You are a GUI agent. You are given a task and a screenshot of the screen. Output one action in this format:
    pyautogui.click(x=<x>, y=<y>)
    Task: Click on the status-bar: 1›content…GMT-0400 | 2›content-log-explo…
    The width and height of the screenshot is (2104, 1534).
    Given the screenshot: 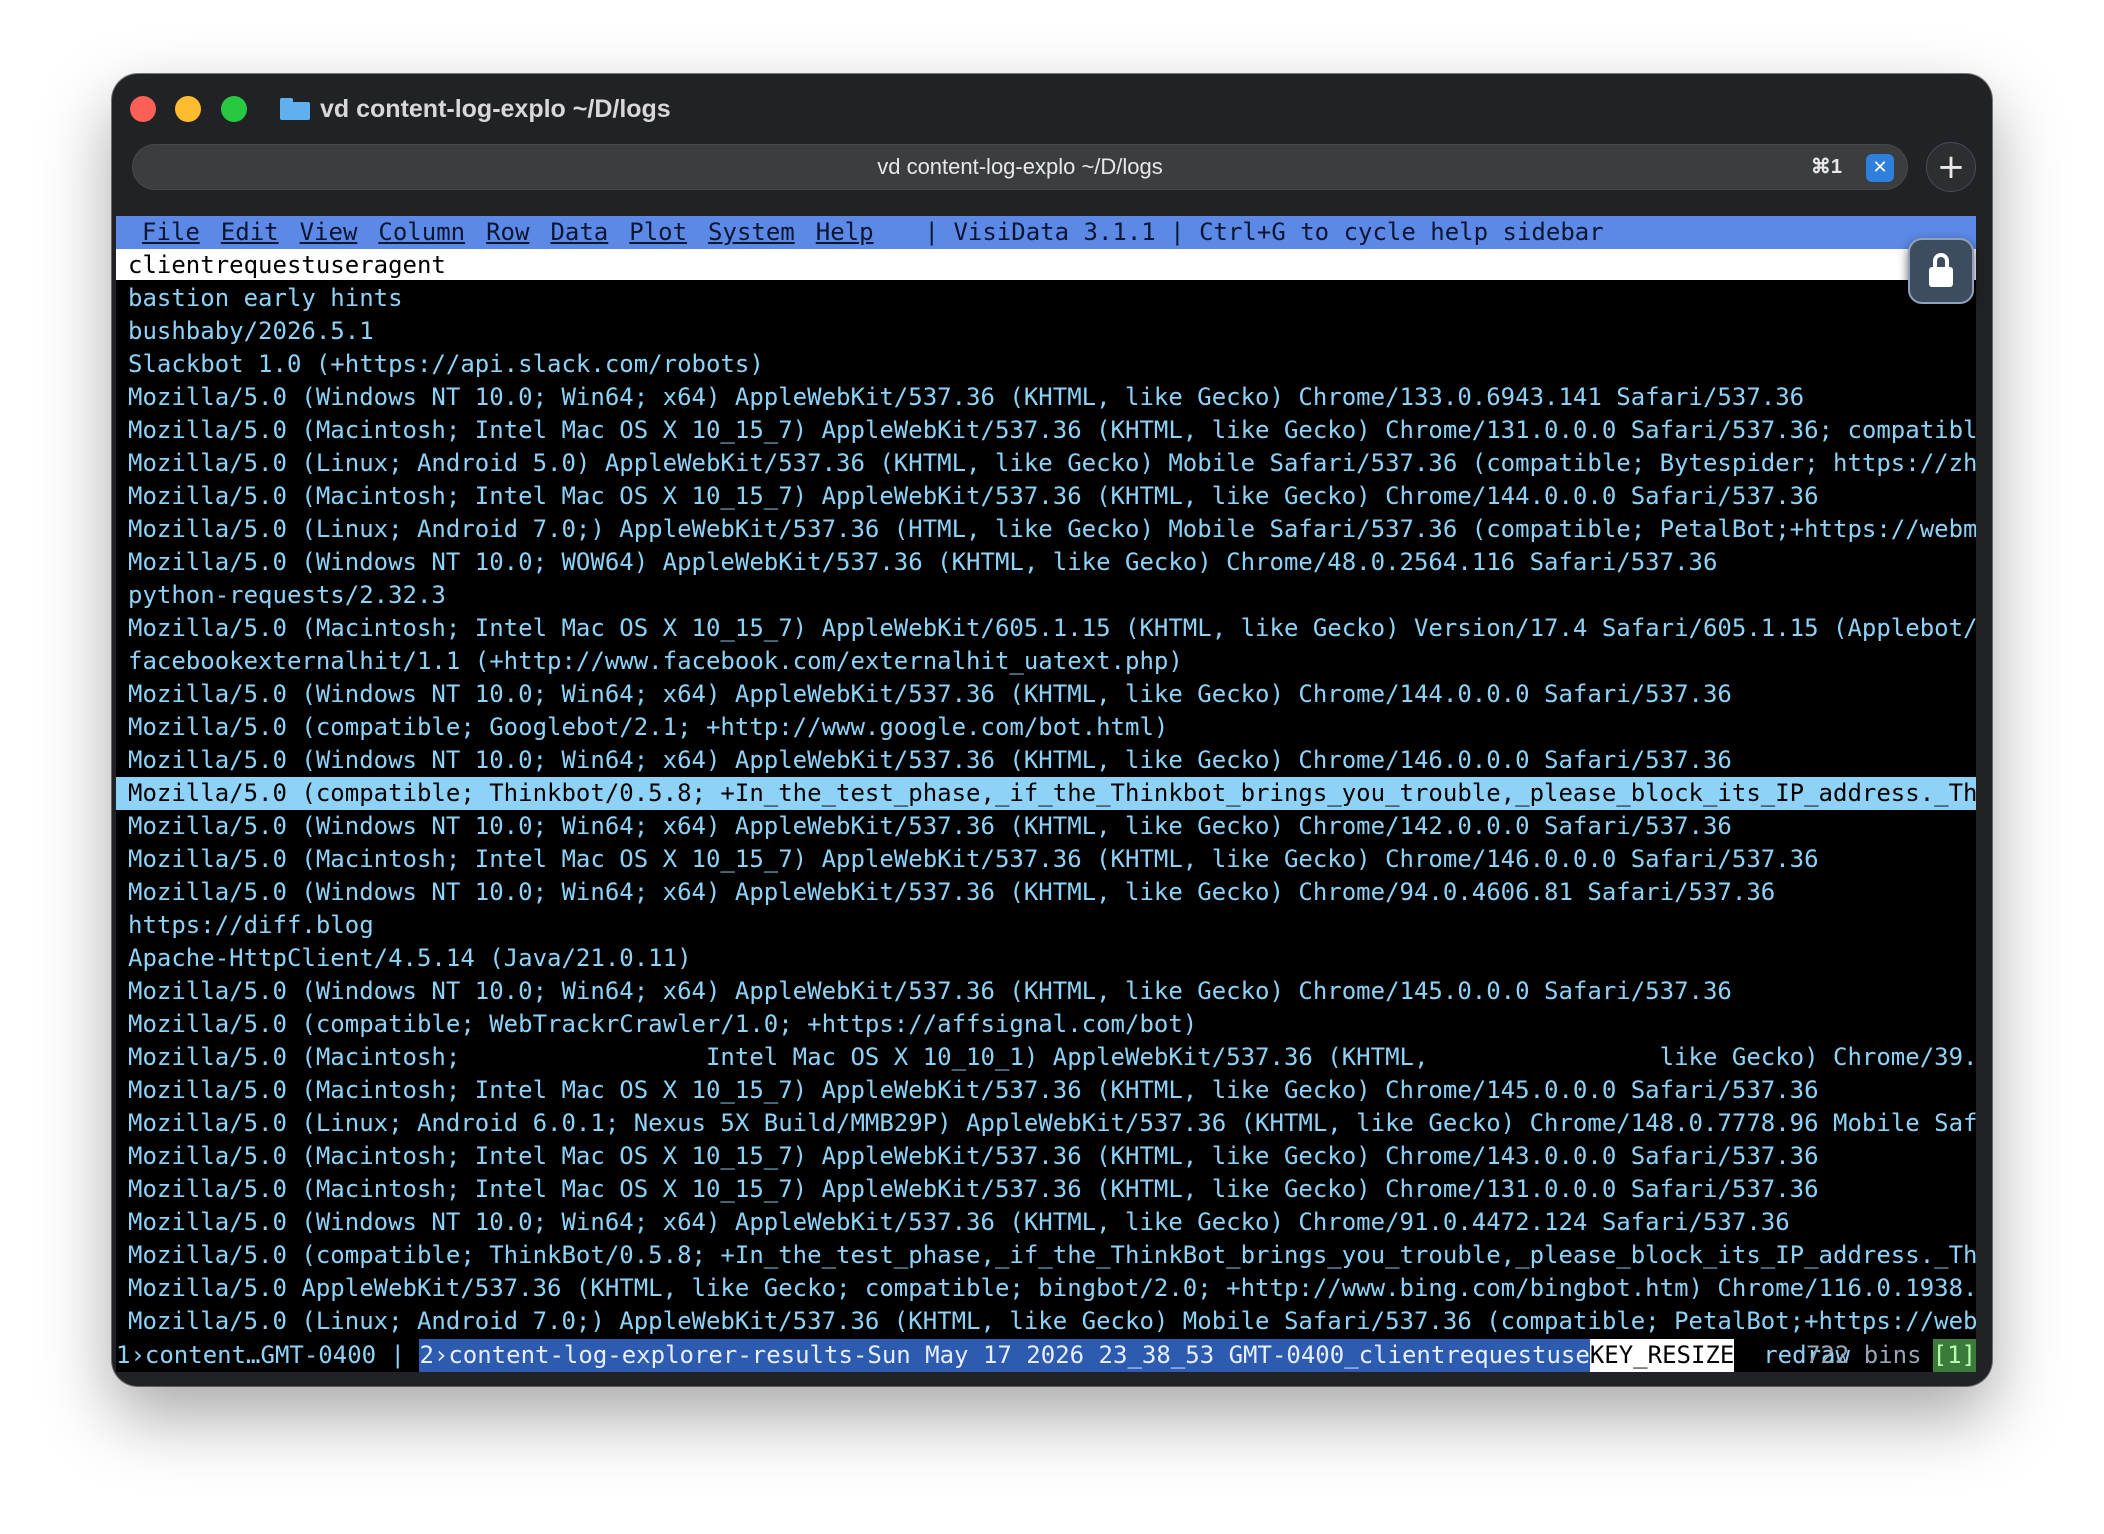 What is the action you would take?
    pyautogui.click(x=1046, y=1355)
    